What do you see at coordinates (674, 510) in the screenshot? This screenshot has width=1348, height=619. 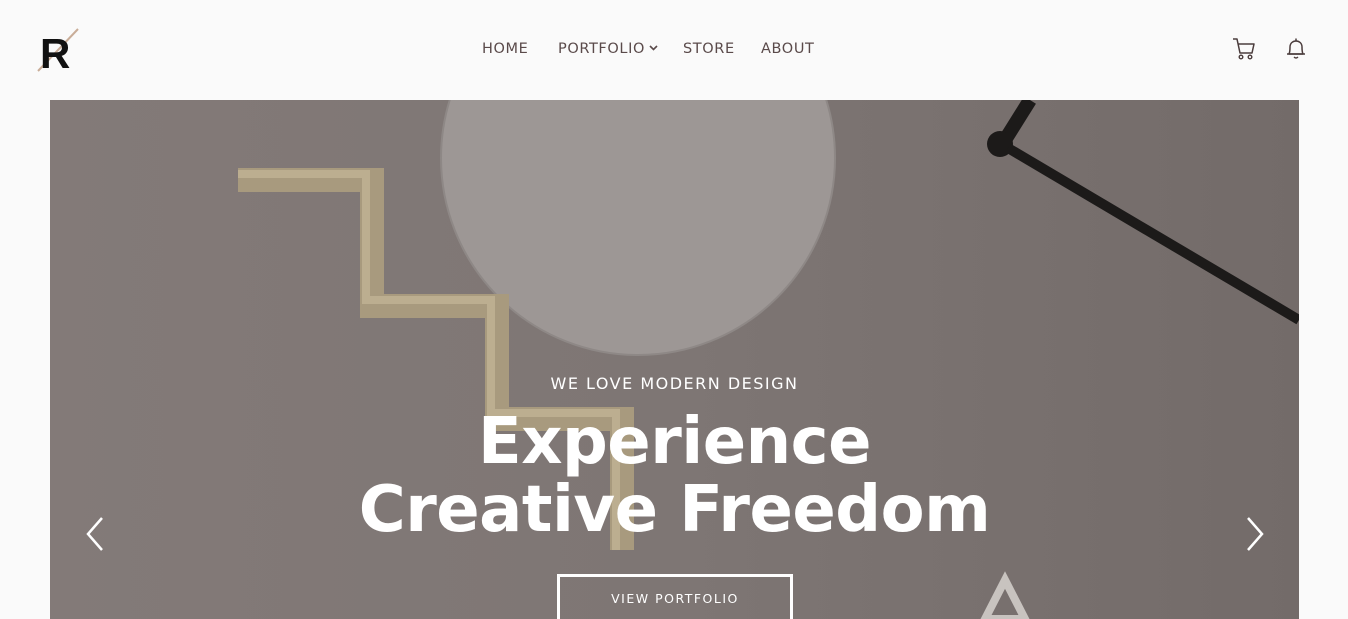 I see `hero-title-line-2: Creative Freedom` at bounding box center [674, 510].